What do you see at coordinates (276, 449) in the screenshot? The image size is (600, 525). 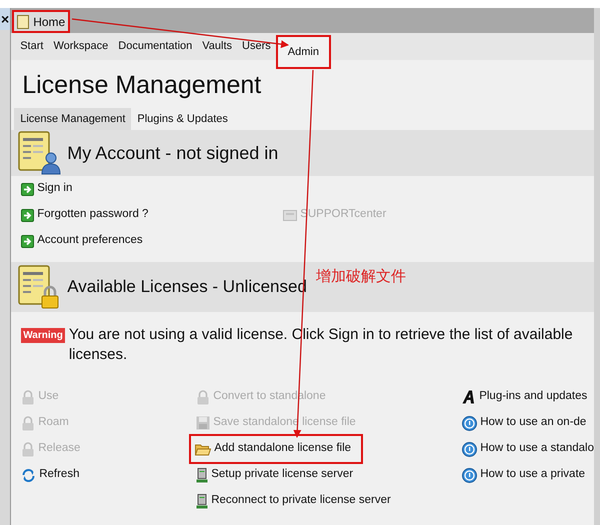 I see `license-action: Add standalone license file` at bounding box center [276, 449].